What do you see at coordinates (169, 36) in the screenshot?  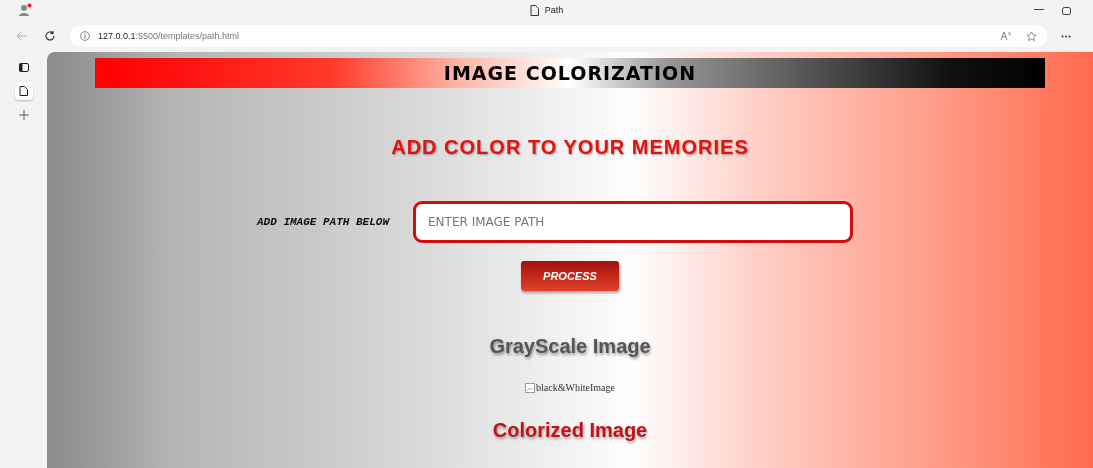 I see `url-text: 127.0.0.1:5500/templates/path.html` at bounding box center [169, 36].